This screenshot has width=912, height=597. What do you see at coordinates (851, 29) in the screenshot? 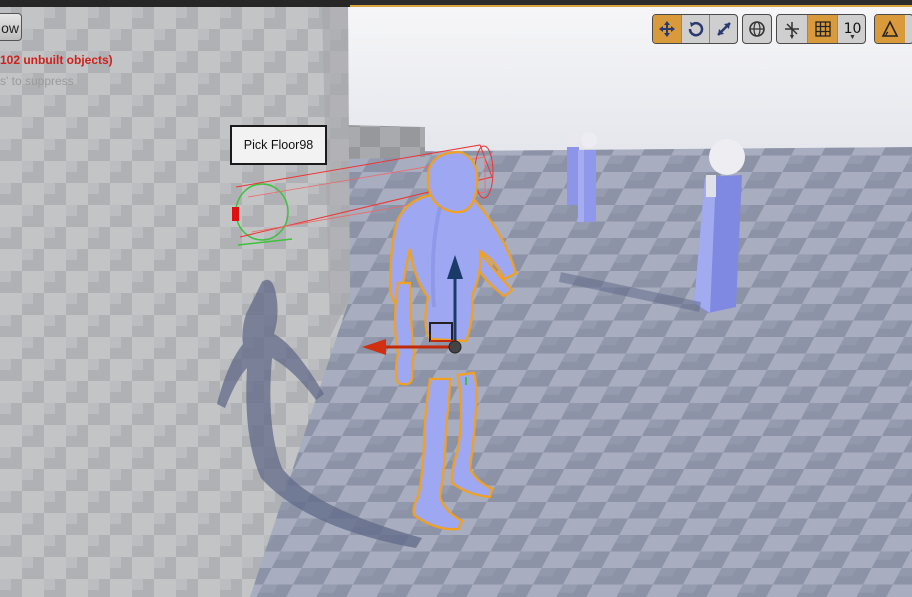
I see `grid-size-dropdown: 10 ▼` at bounding box center [851, 29].